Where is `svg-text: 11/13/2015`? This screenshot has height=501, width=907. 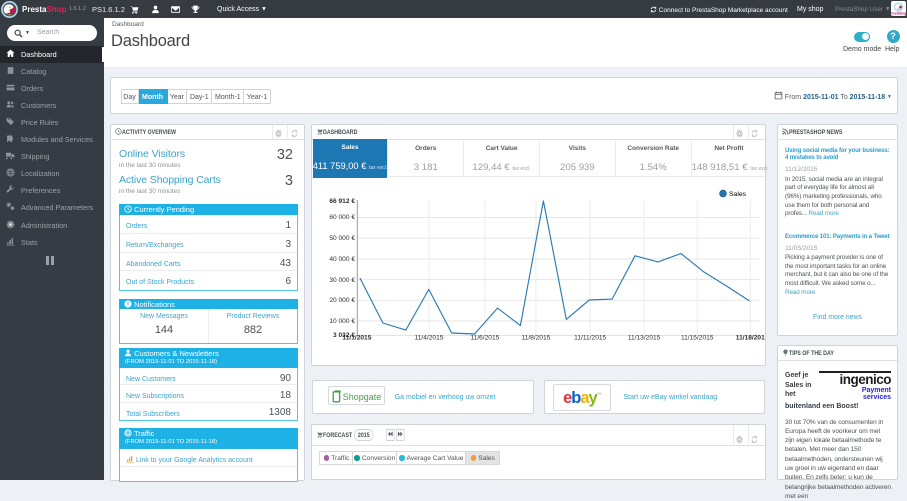
svg-text: 11/13/2015 is located at coordinates (644, 337).